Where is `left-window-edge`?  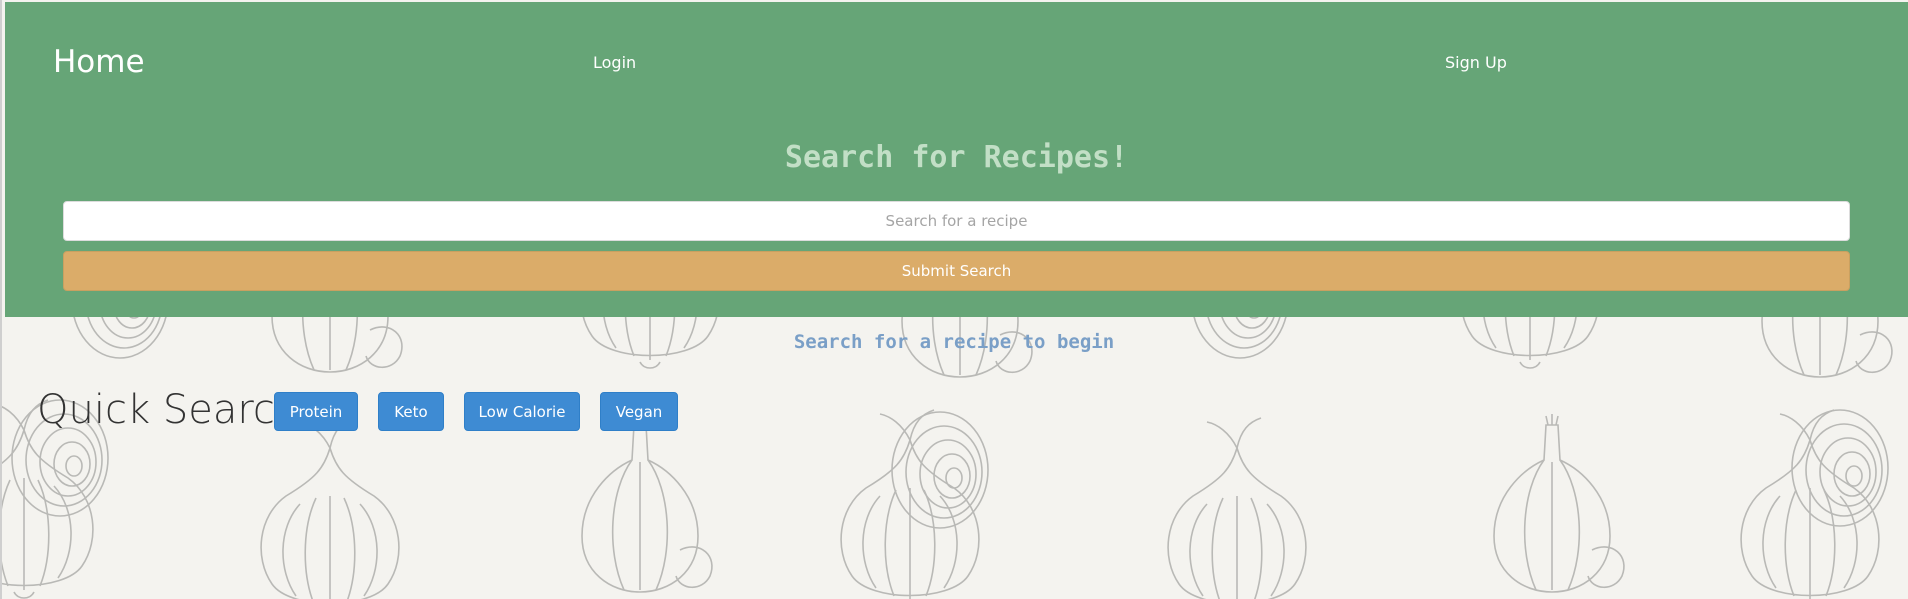 left-window-edge is located at coordinates (1, 299).